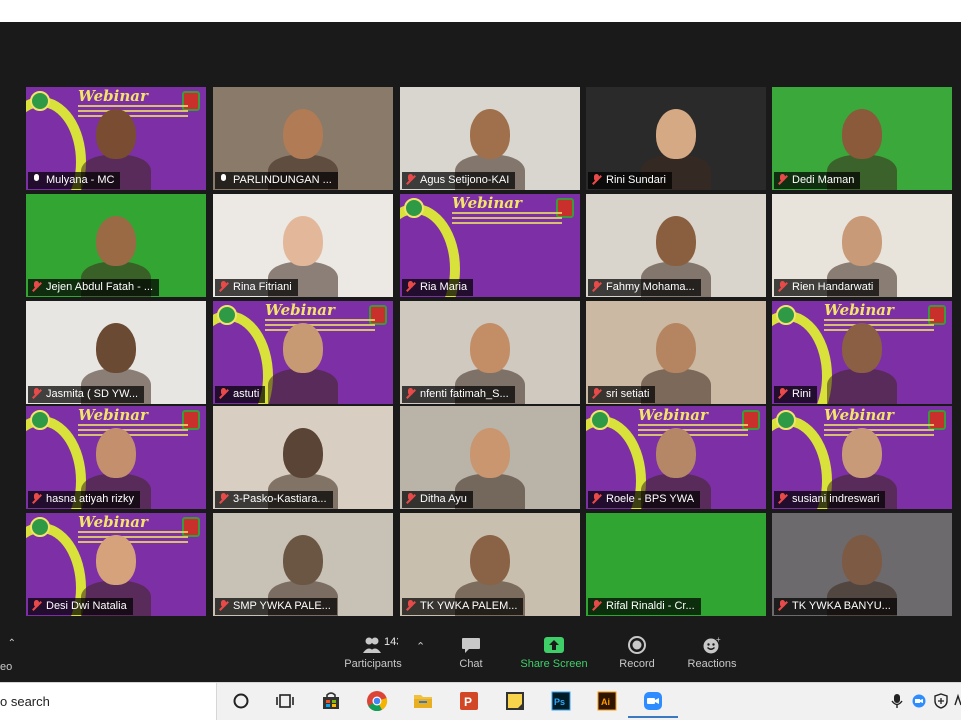 The width and height of the screenshot is (961, 720). I want to click on chevron-up-icon: ⌃, so click(9, 643).